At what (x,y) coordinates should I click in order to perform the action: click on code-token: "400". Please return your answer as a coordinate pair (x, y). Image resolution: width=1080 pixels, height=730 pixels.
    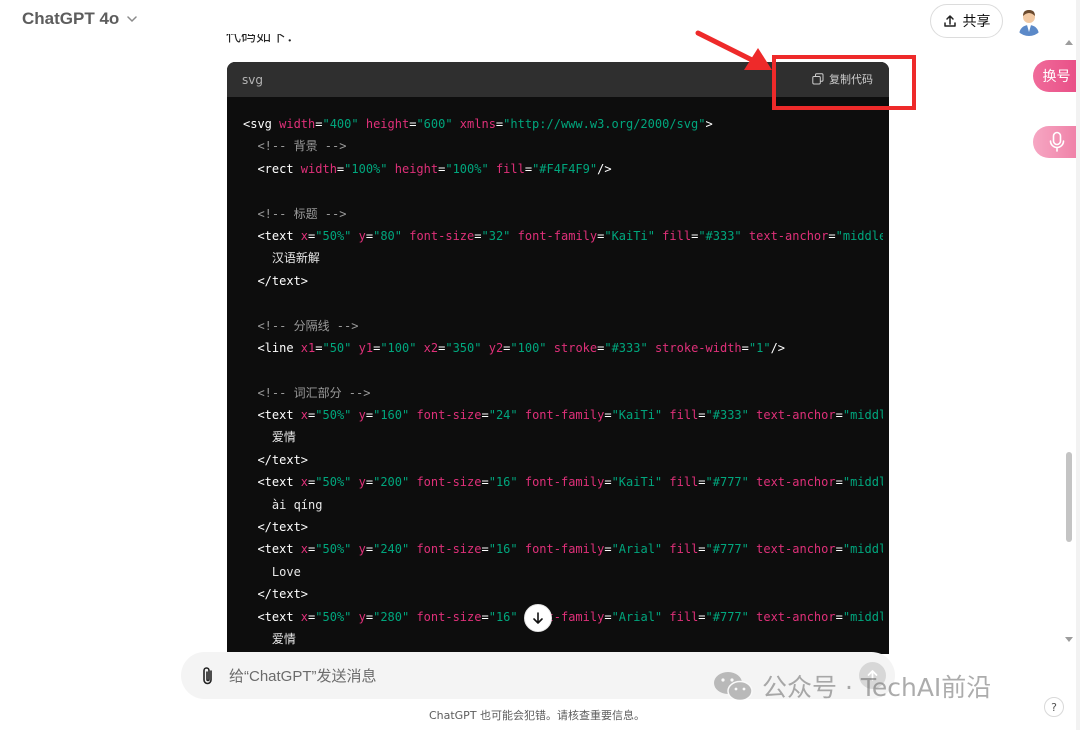
    Looking at the image, I should click on (340, 124).